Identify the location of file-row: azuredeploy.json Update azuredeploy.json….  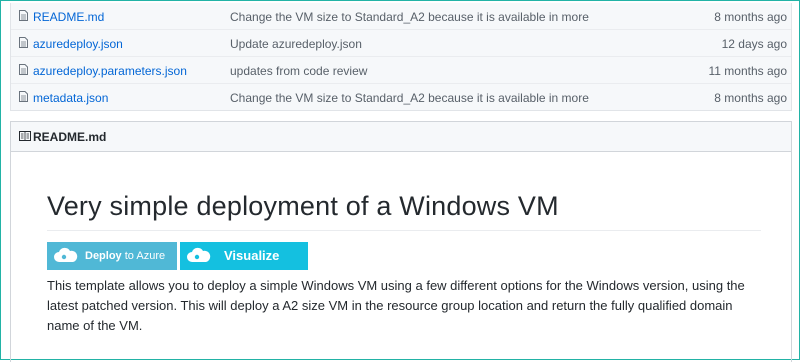
(401, 42).